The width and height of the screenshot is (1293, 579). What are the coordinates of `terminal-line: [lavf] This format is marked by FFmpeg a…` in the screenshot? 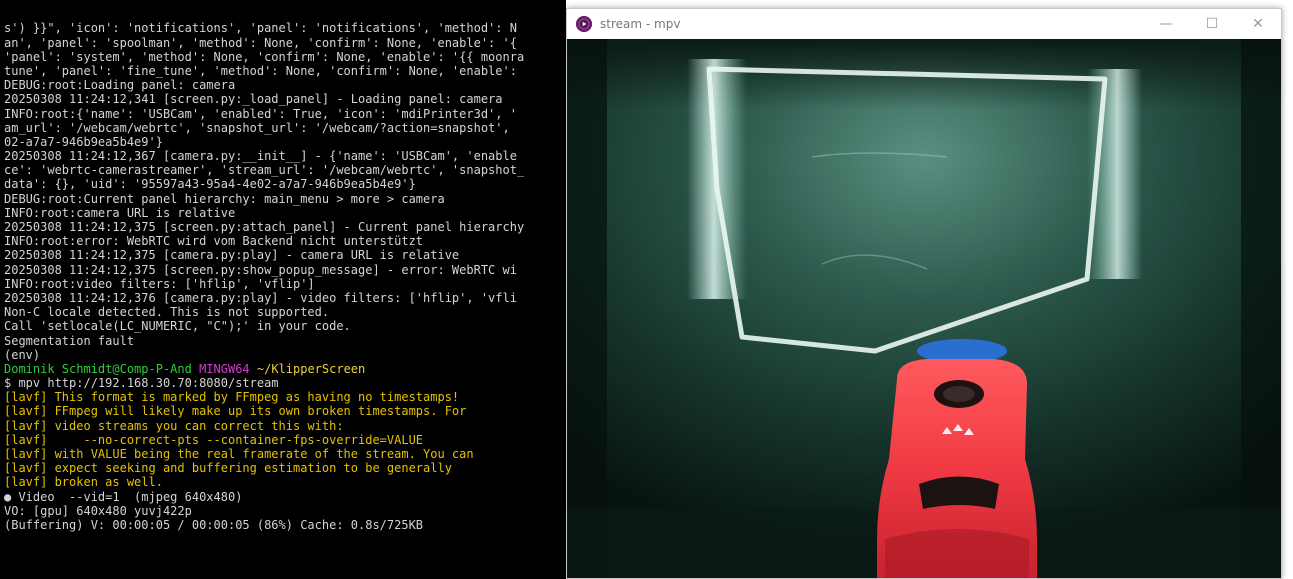 It's located at (232, 397).